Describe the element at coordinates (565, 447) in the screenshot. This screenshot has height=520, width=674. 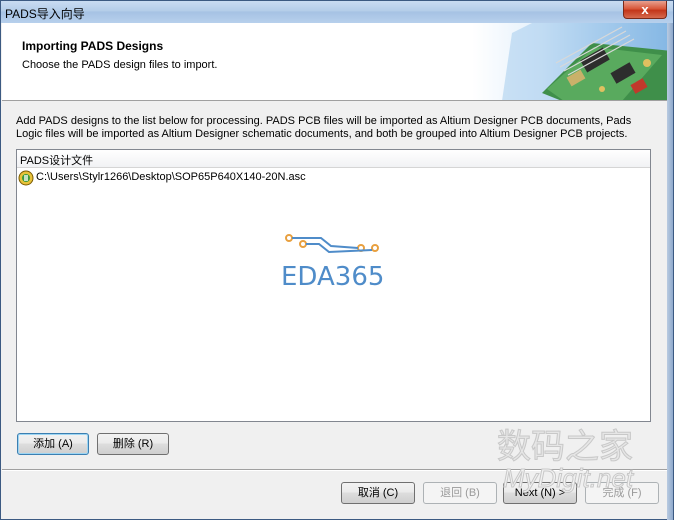
I see `watermark-chinese: 数码之家` at that location.